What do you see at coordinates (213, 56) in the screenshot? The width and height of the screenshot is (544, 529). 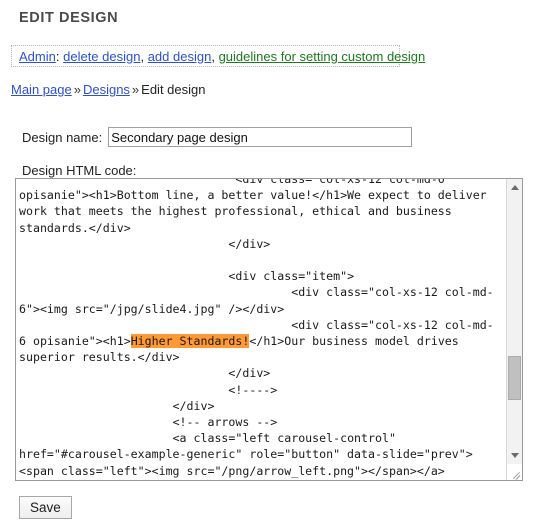 I see `admin-comma-2: ,` at bounding box center [213, 56].